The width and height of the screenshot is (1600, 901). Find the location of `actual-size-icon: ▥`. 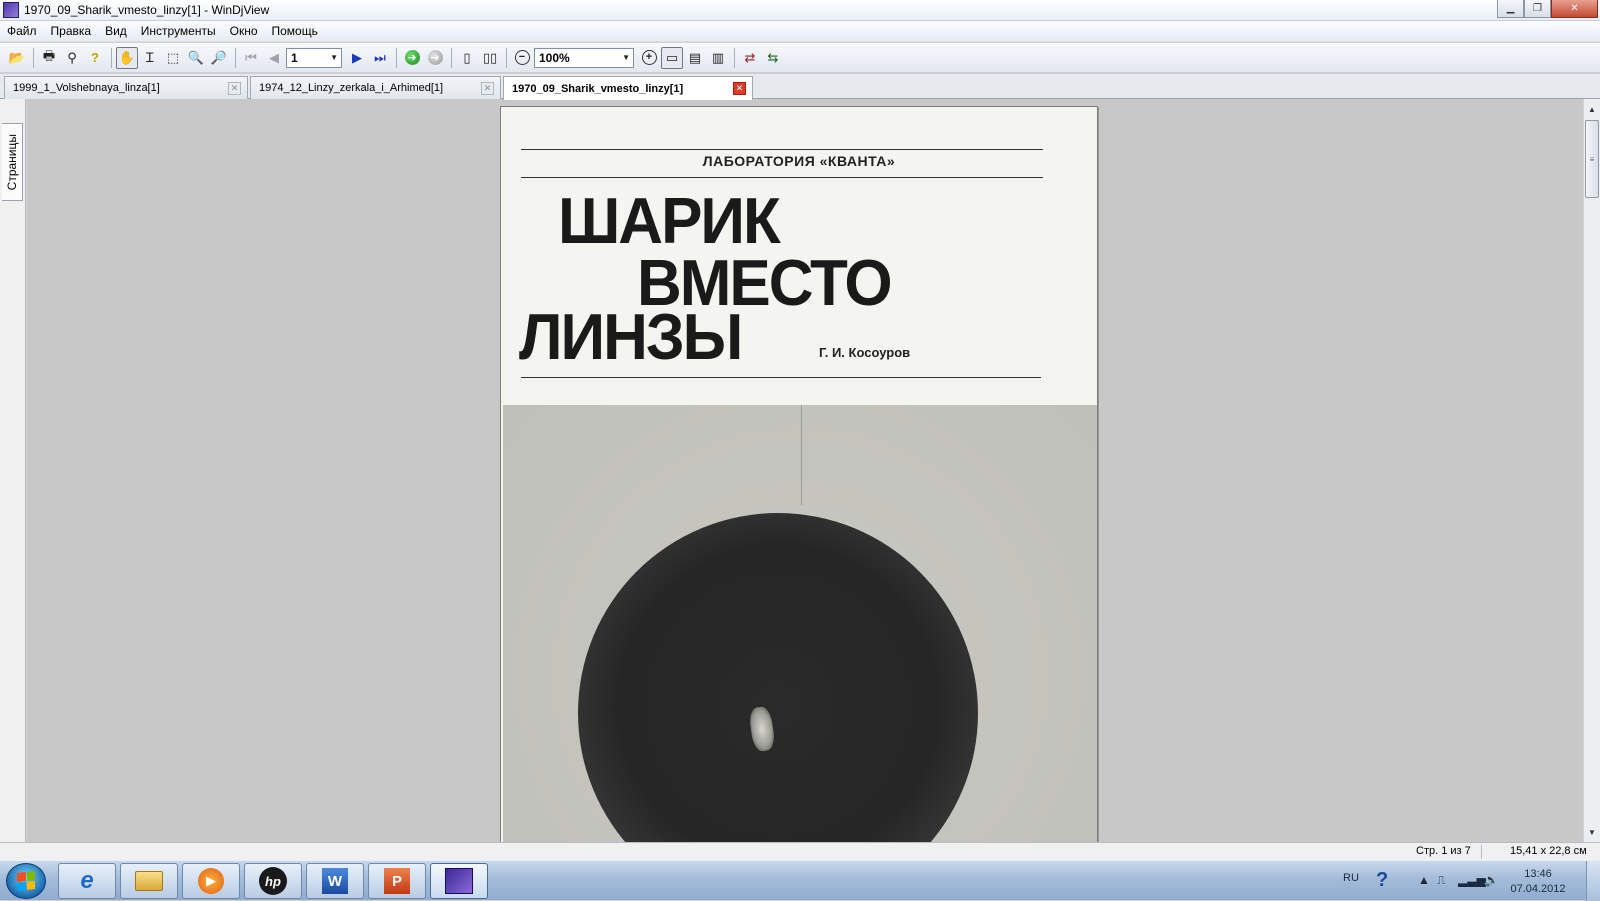

actual-size-icon: ▥ is located at coordinates (718, 58).